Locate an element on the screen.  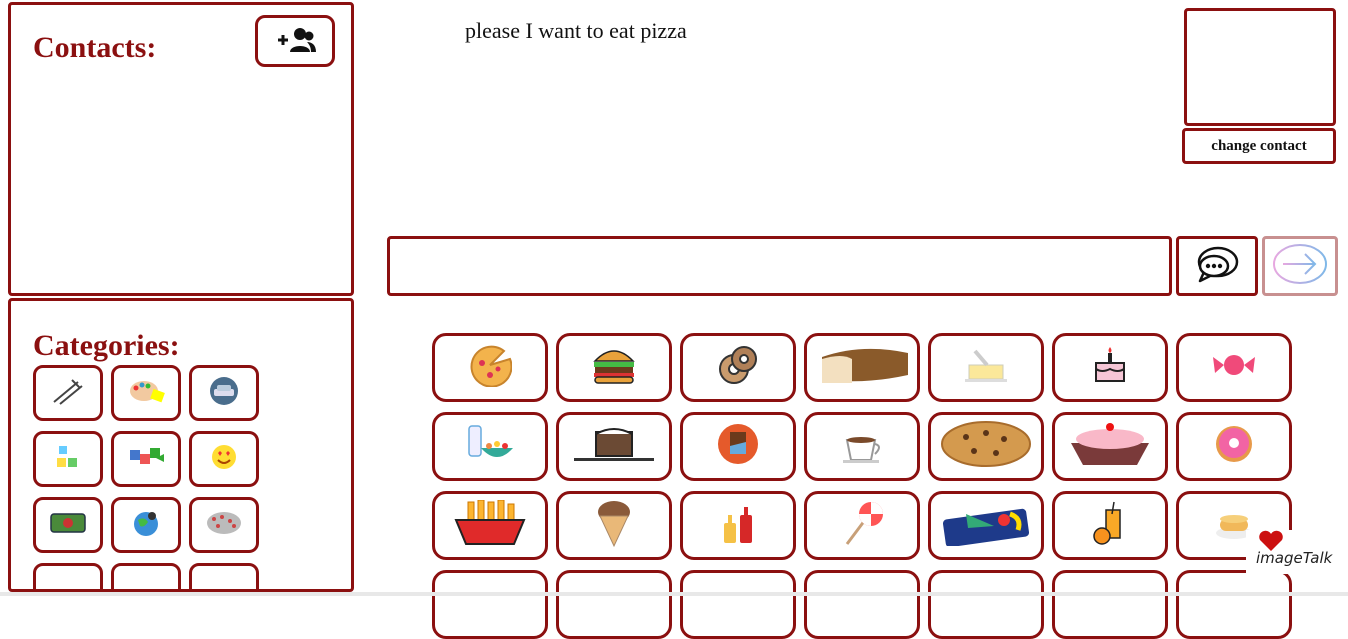
word-lollipop-button is located at coordinates (862, 525).